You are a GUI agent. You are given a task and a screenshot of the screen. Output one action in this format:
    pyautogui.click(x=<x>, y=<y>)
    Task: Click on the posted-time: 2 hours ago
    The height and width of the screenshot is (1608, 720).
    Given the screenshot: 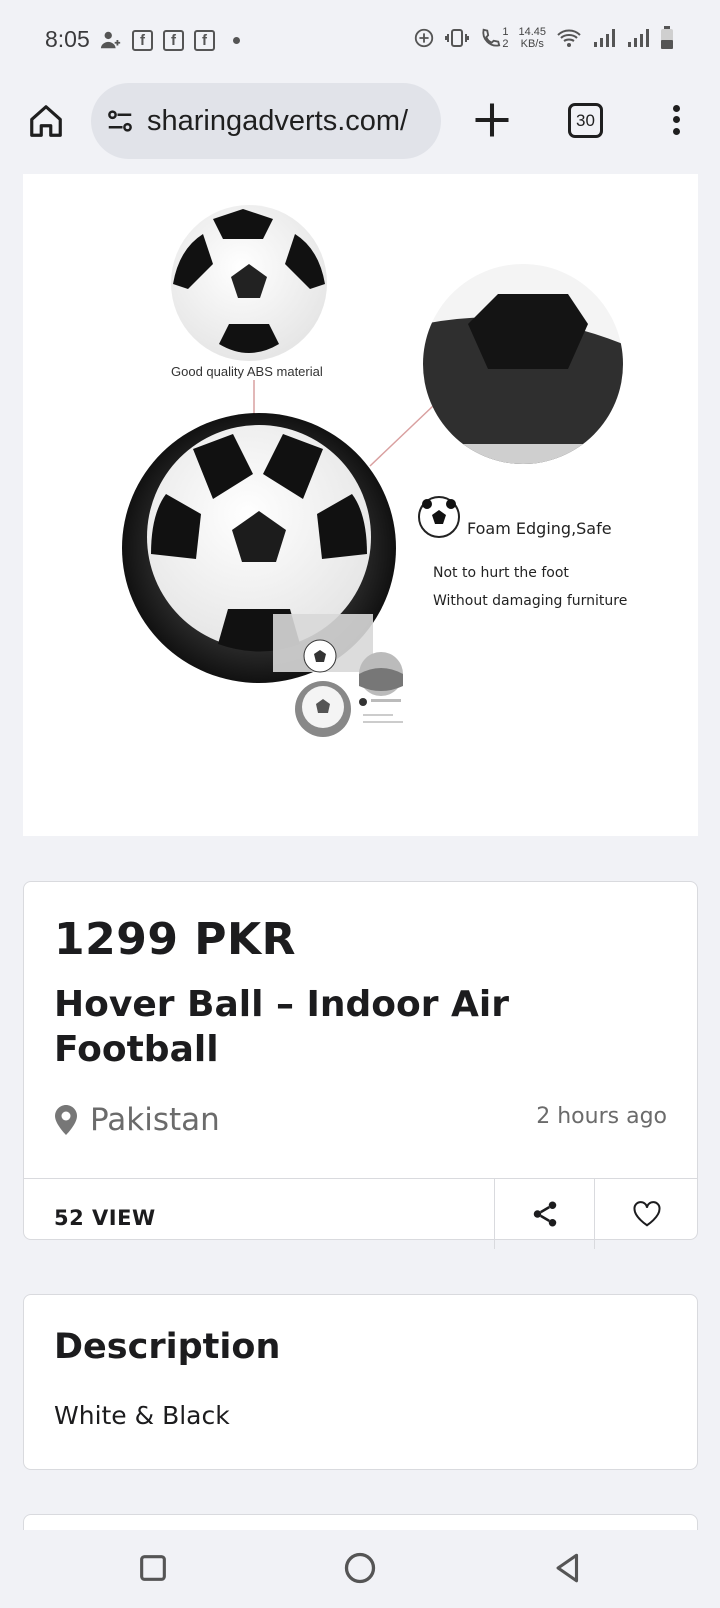 What is the action you would take?
    pyautogui.click(x=601, y=1116)
    